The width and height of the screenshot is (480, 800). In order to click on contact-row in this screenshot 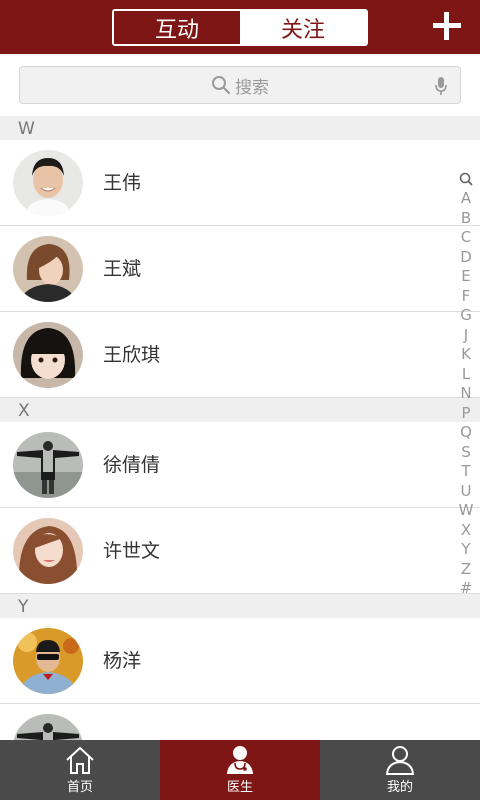, I will do `click(240, 722)`.